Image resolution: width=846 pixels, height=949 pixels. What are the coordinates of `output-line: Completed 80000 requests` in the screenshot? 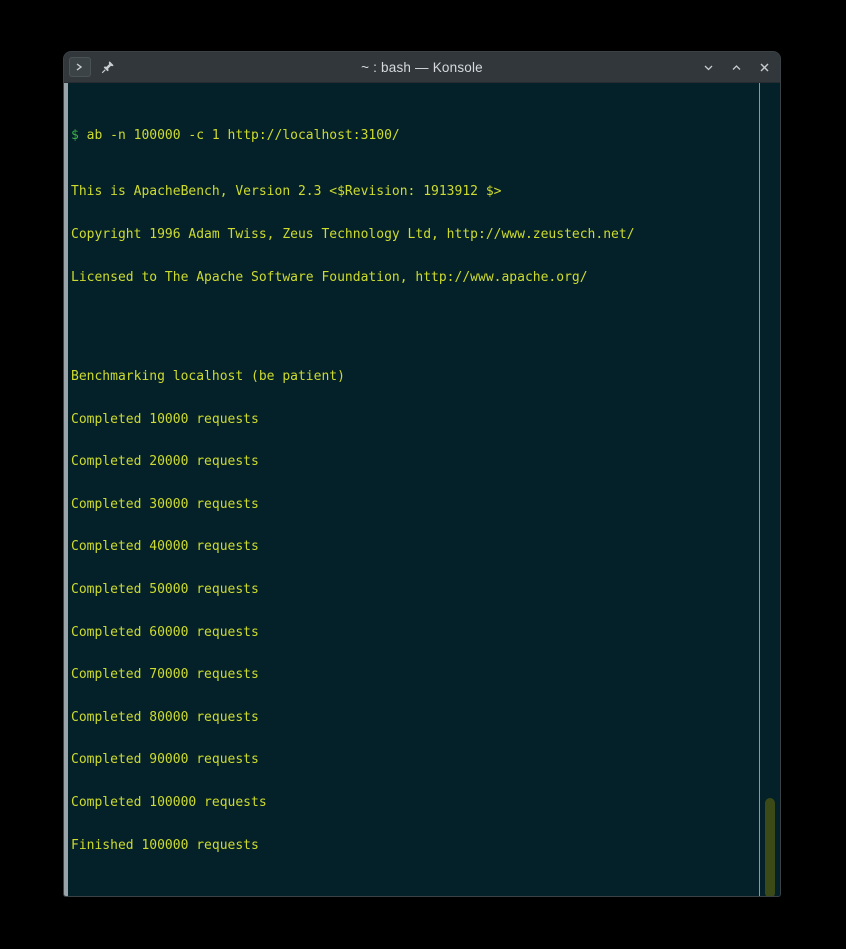 It's located at (165, 717).